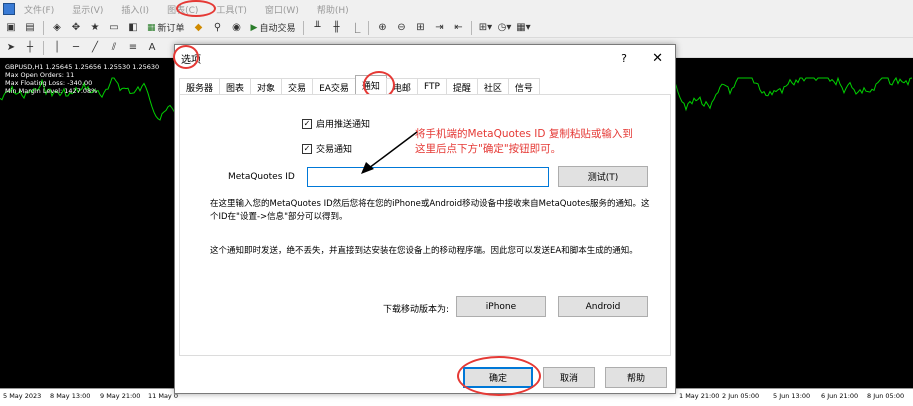  I want to click on line-chart-icon: ⎿, so click(355, 28).